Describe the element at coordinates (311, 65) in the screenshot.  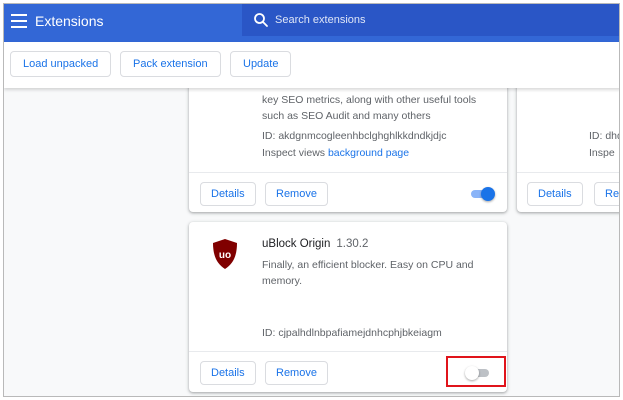
I see `developer-toolbar: Load unpacked Pack extension Update` at that location.